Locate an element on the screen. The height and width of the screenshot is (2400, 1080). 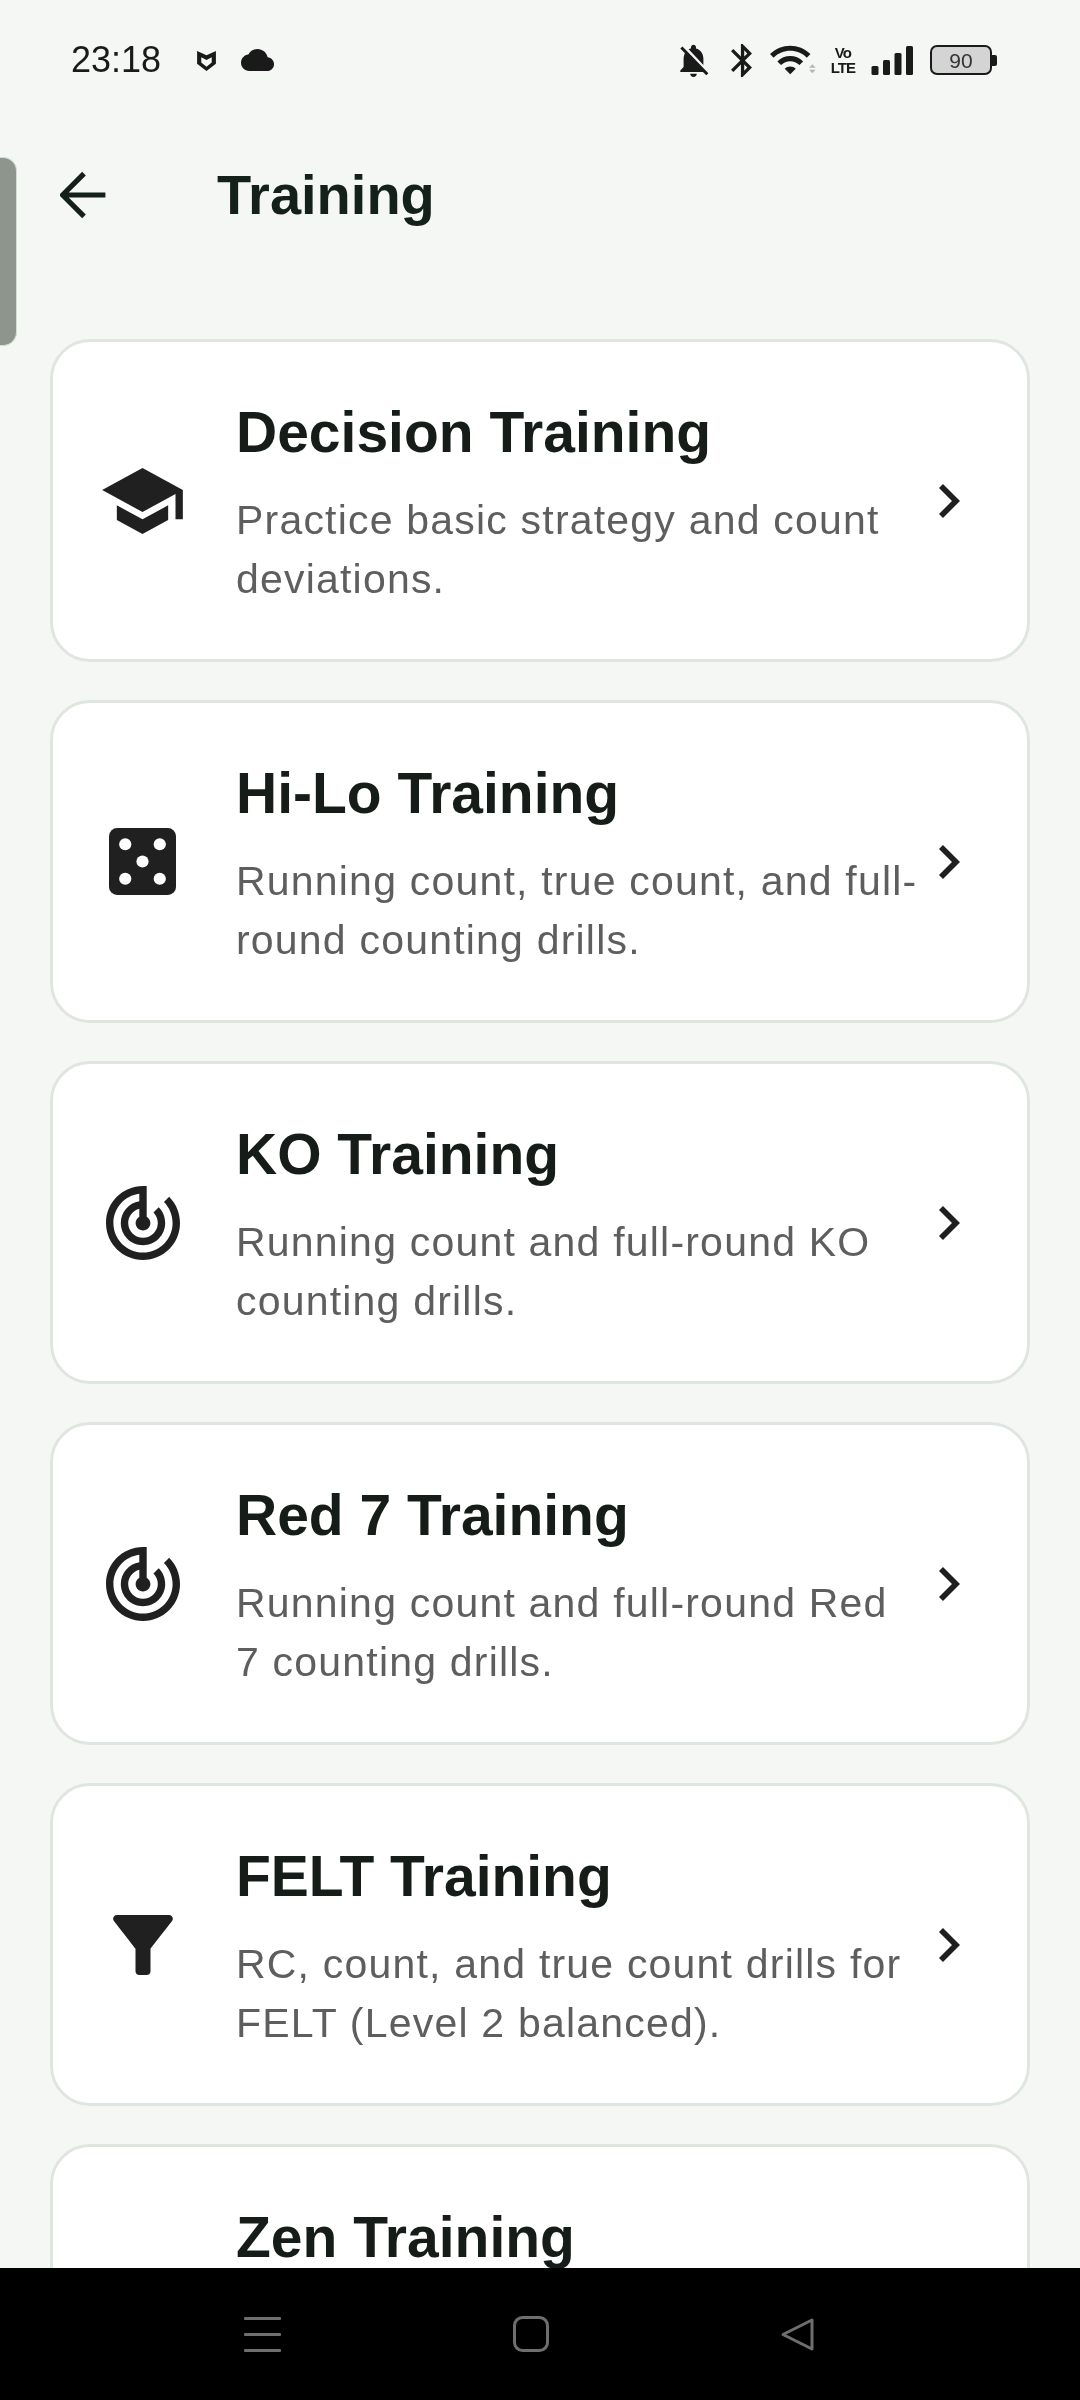
edge-panel-handle is located at coordinates (8, 251).